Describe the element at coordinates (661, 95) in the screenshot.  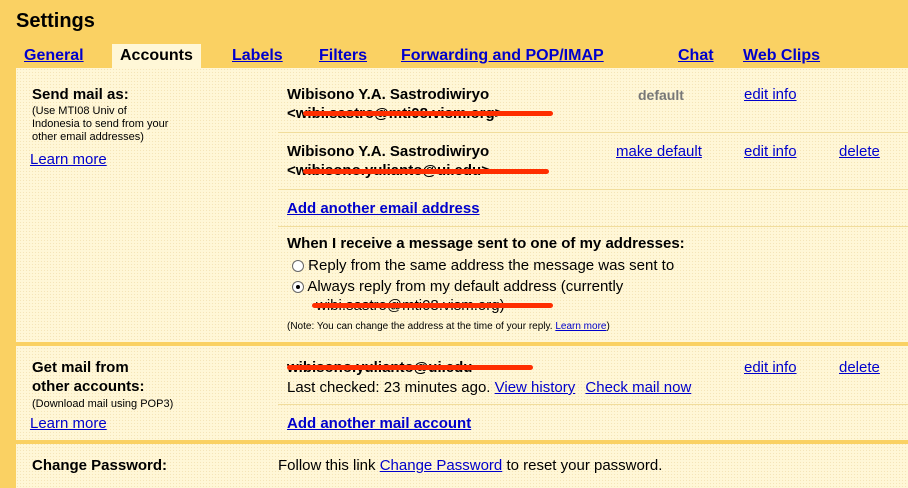
I see `default-status: default` at that location.